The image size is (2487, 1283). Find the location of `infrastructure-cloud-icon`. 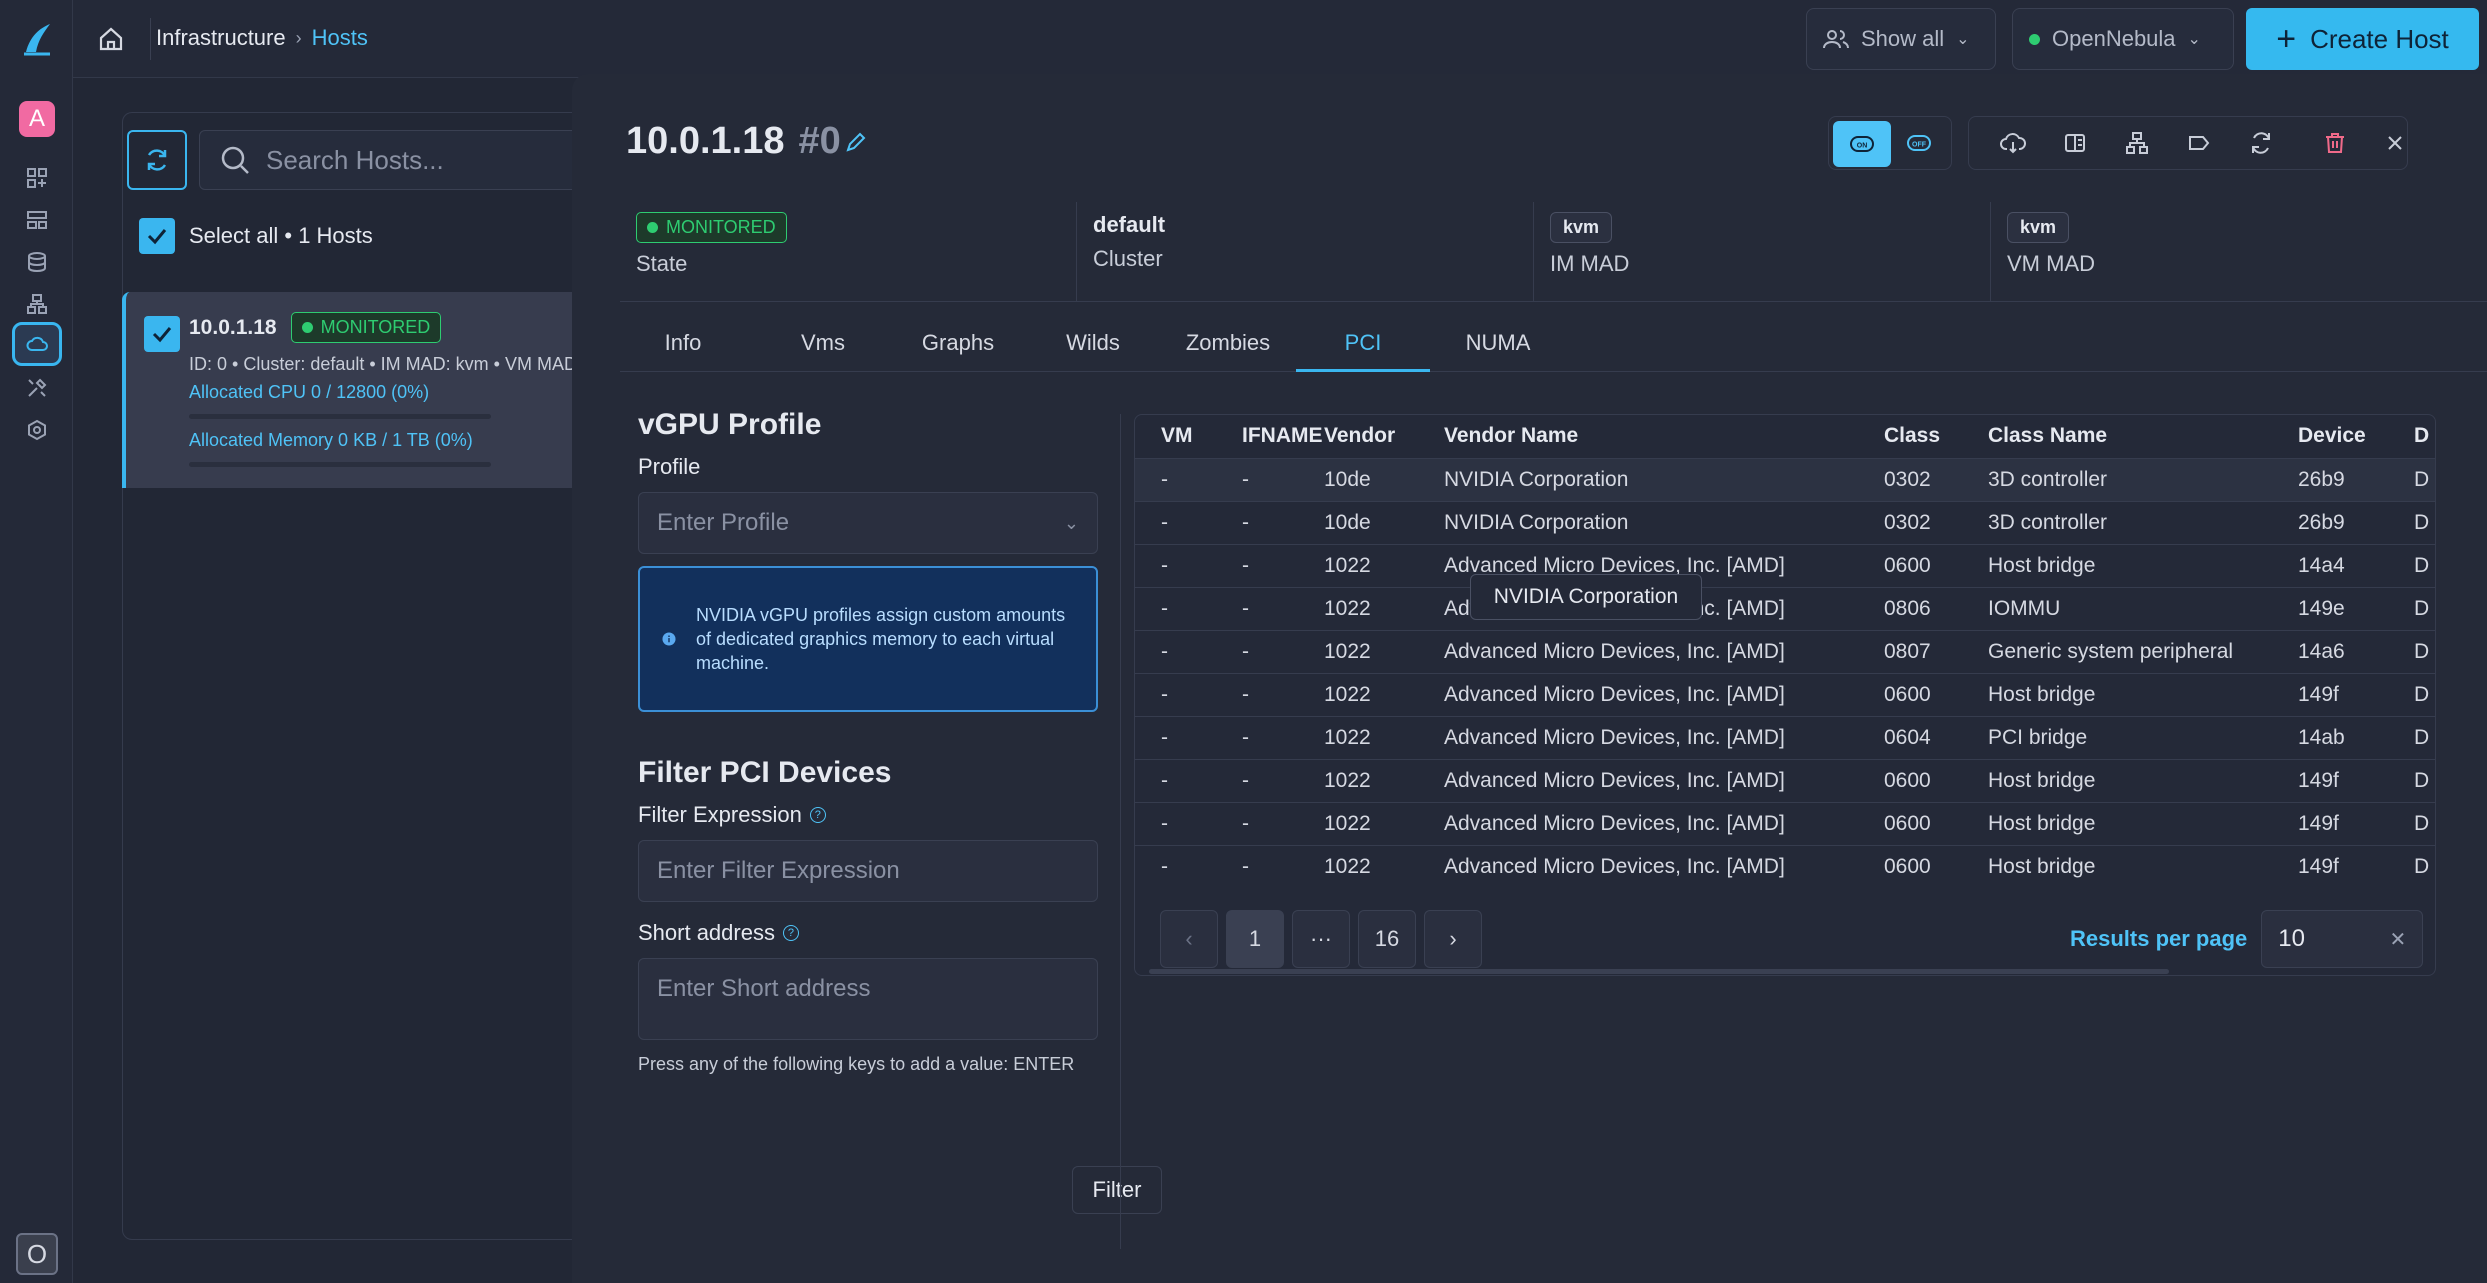

infrastructure-cloud-icon is located at coordinates (37, 344).